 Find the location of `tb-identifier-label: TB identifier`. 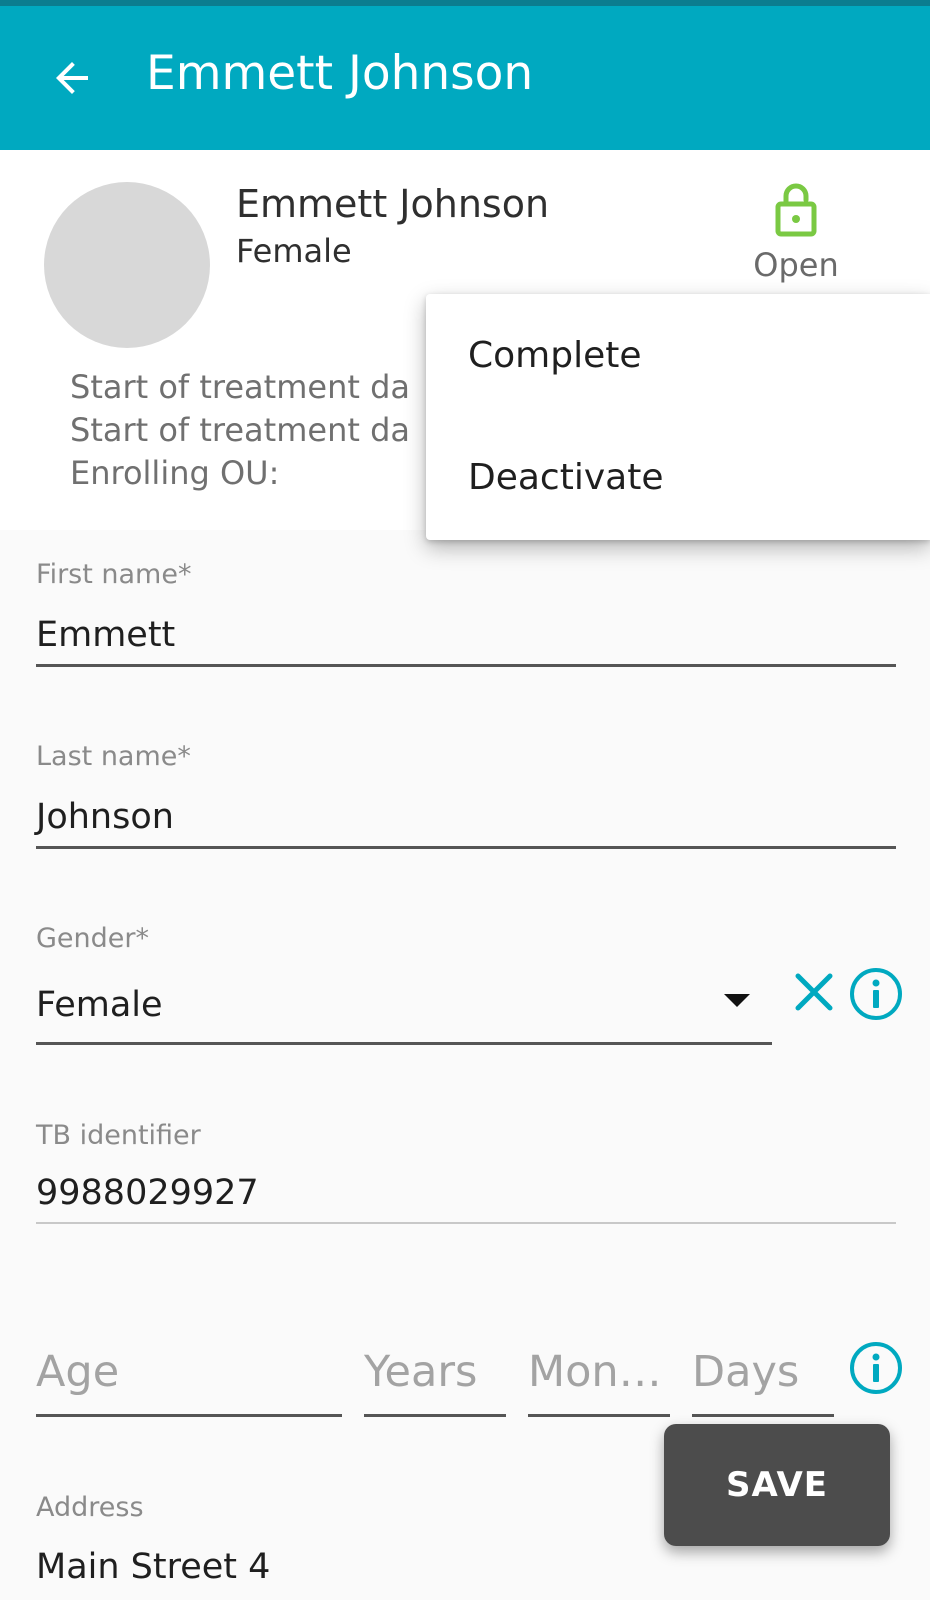

tb-identifier-label: TB identifier is located at coordinates (118, 1135).